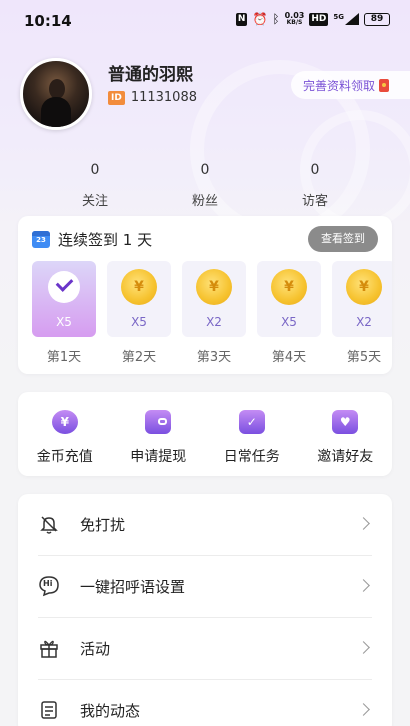 Image resolution: width=410 pixels, height=726 pixels. I want to click on menu-label: 免打扰, so click(103, 525).